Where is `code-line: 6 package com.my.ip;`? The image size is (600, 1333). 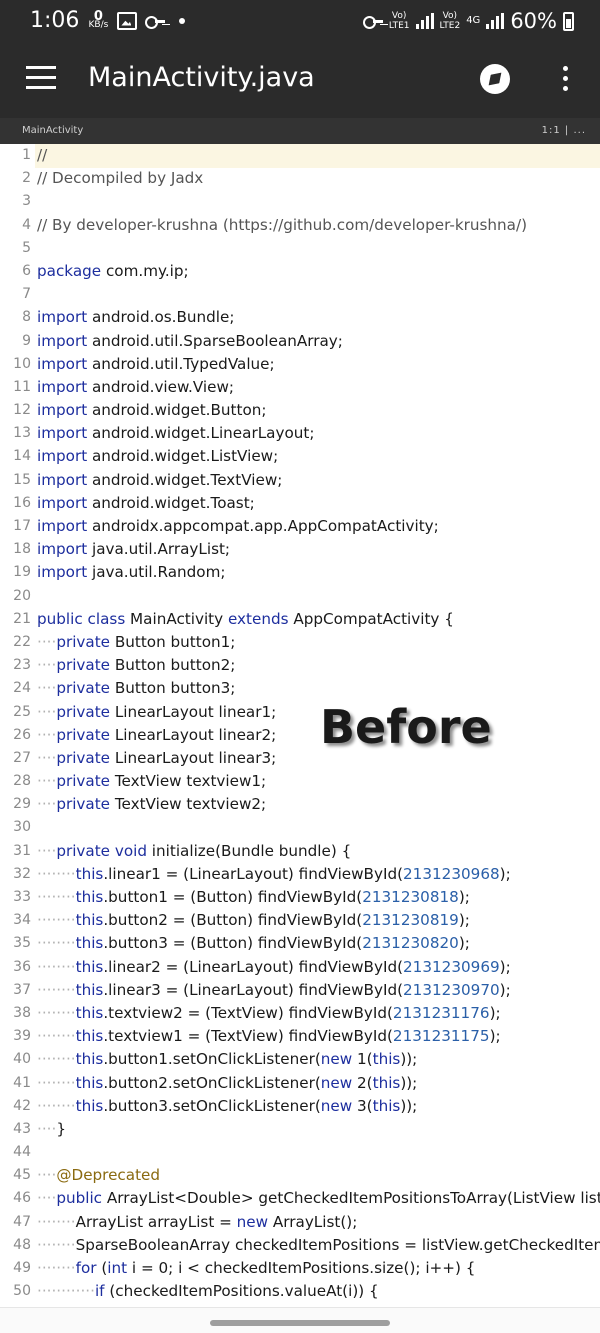 code-line: 6 package com.my.ip; is located at coordinates (300, 271).